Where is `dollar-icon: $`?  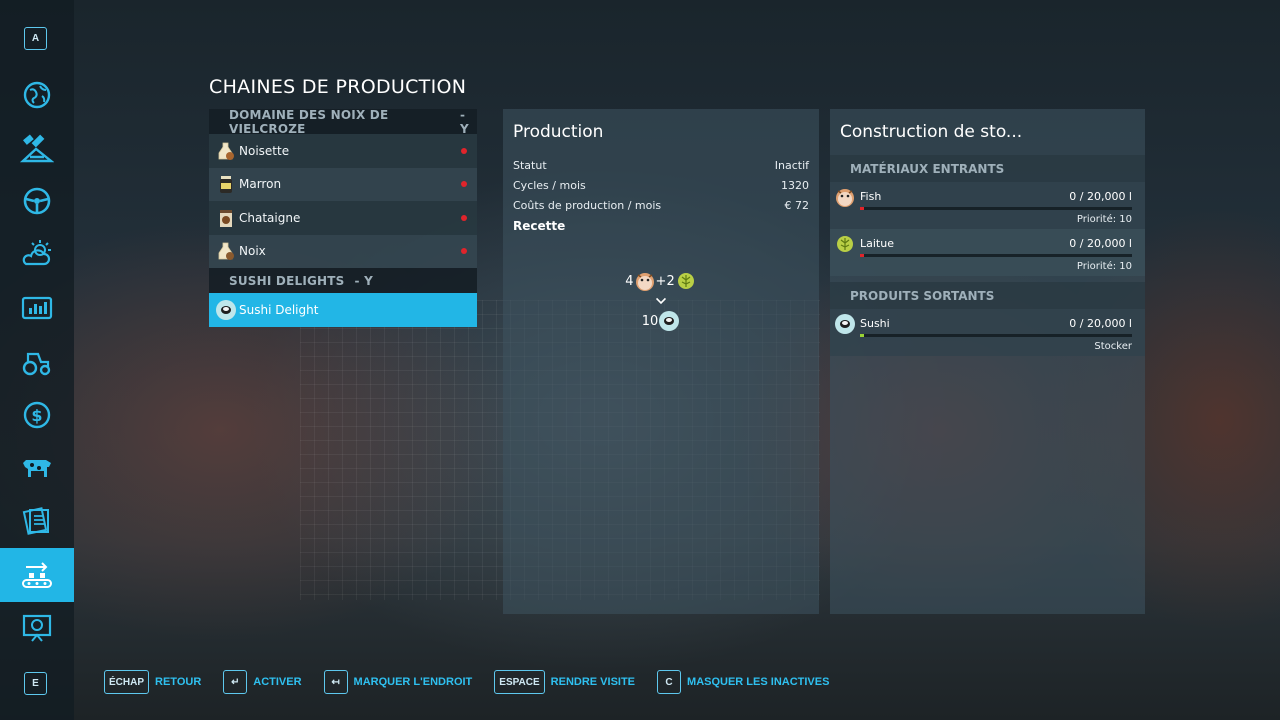 dollar-icon: $ is located at coordinates (37, 415).